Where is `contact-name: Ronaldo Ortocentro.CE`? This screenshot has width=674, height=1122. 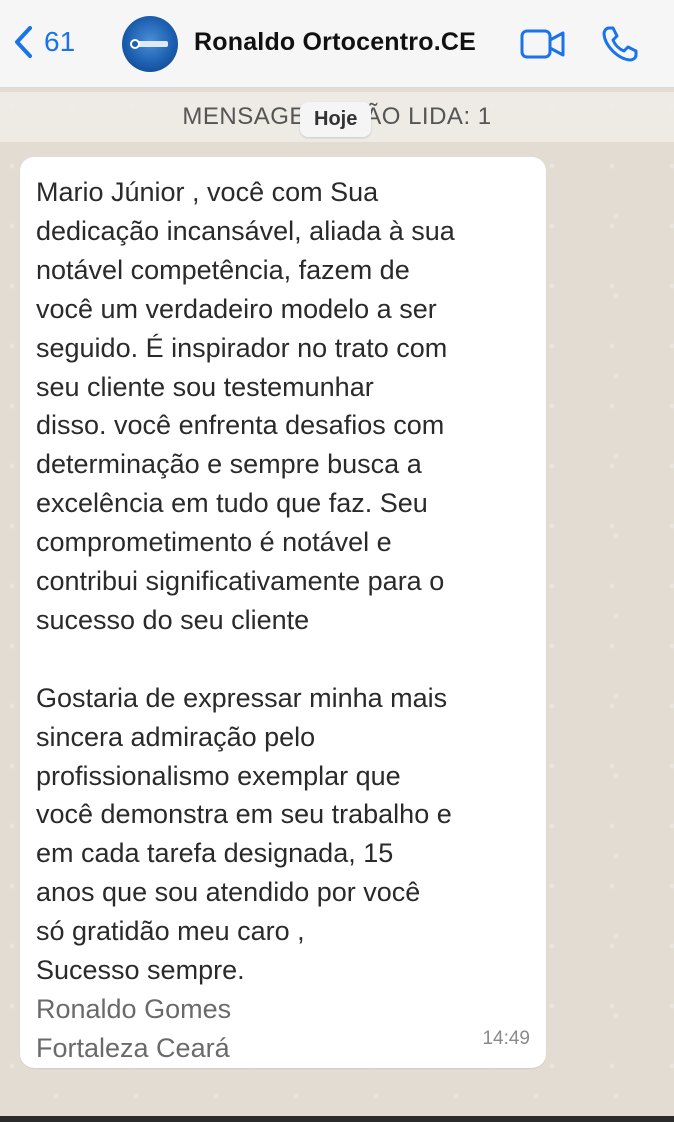 contact-name: Ronaldo Ortocentro.CE is located at coordinates (335, 42).